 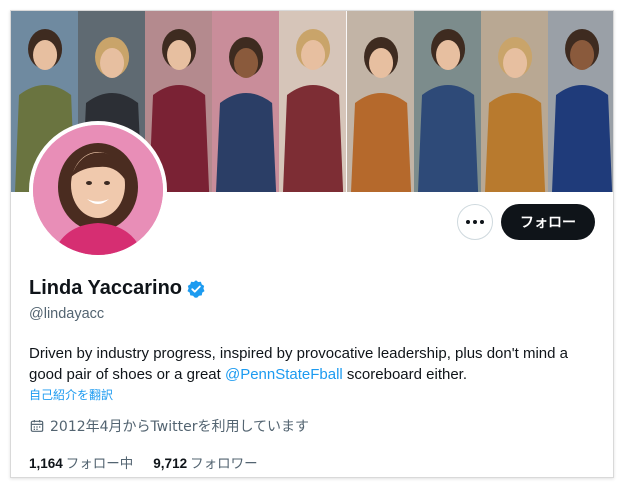 What do you see at coordinates (468, 222) in the screenshot?
I see `more-icon` at bounding box center [468, 222].